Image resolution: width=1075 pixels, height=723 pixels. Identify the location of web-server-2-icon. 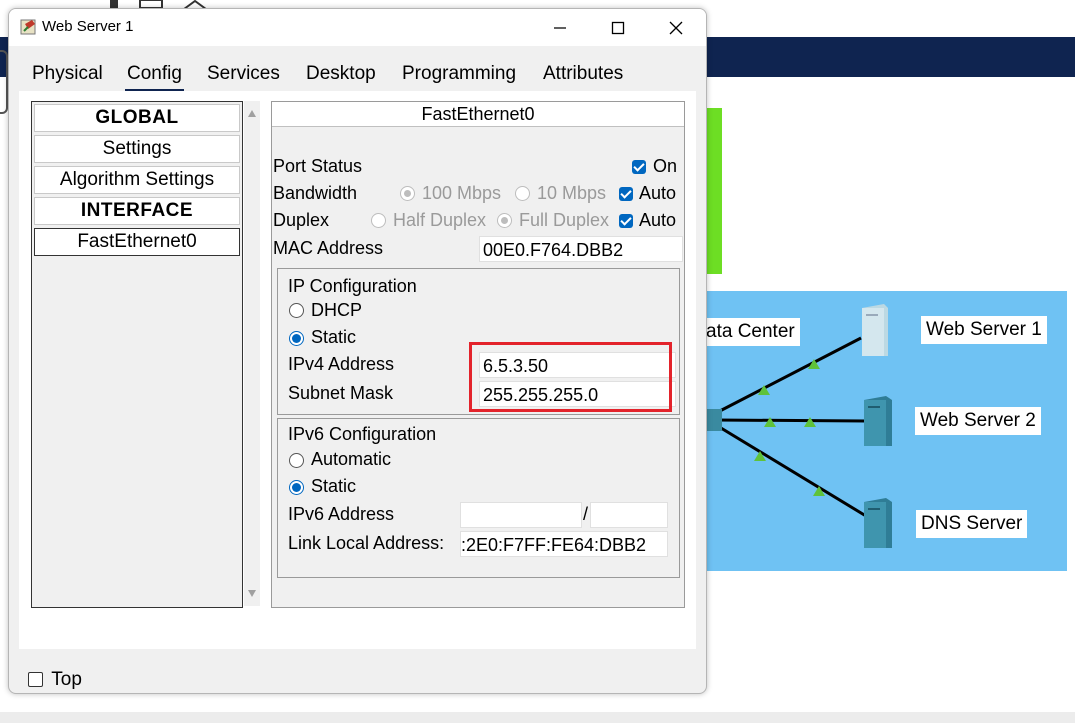
(879, 422).